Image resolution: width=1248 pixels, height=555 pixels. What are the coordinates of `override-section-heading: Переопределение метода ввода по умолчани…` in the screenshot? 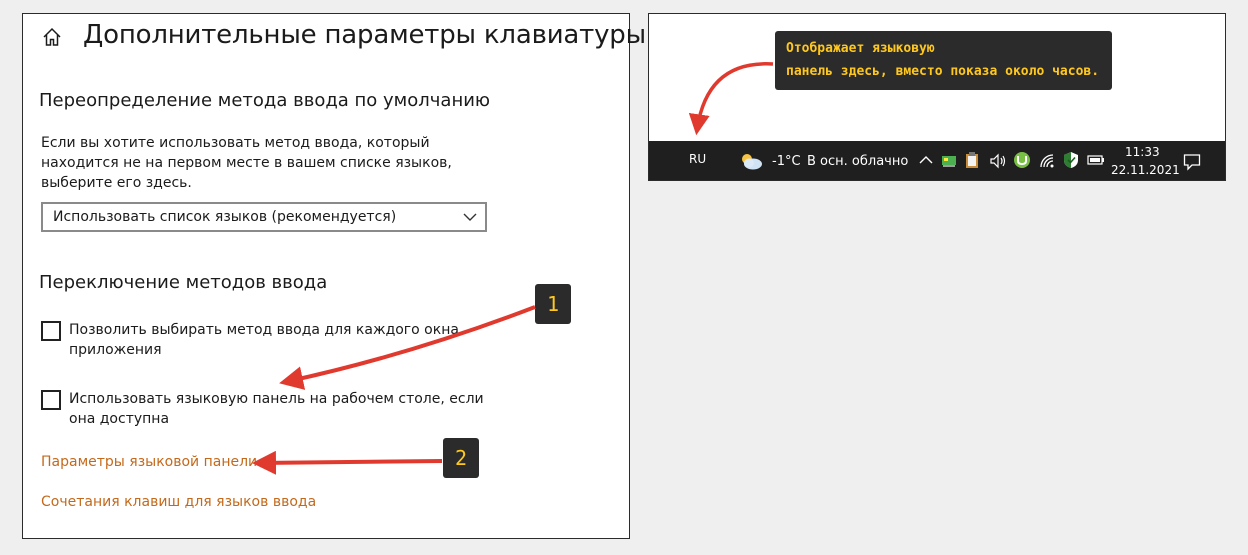 It's located at (265, 100).